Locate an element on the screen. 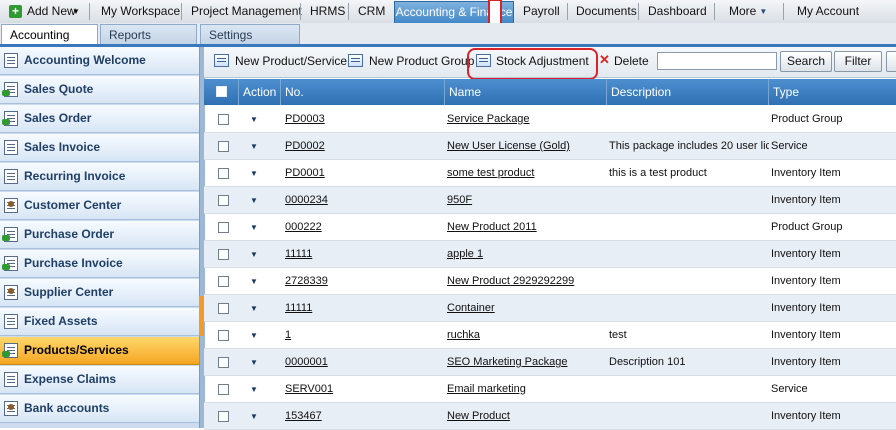  product-name-link: Service Package is located at coordinates (527, 119).